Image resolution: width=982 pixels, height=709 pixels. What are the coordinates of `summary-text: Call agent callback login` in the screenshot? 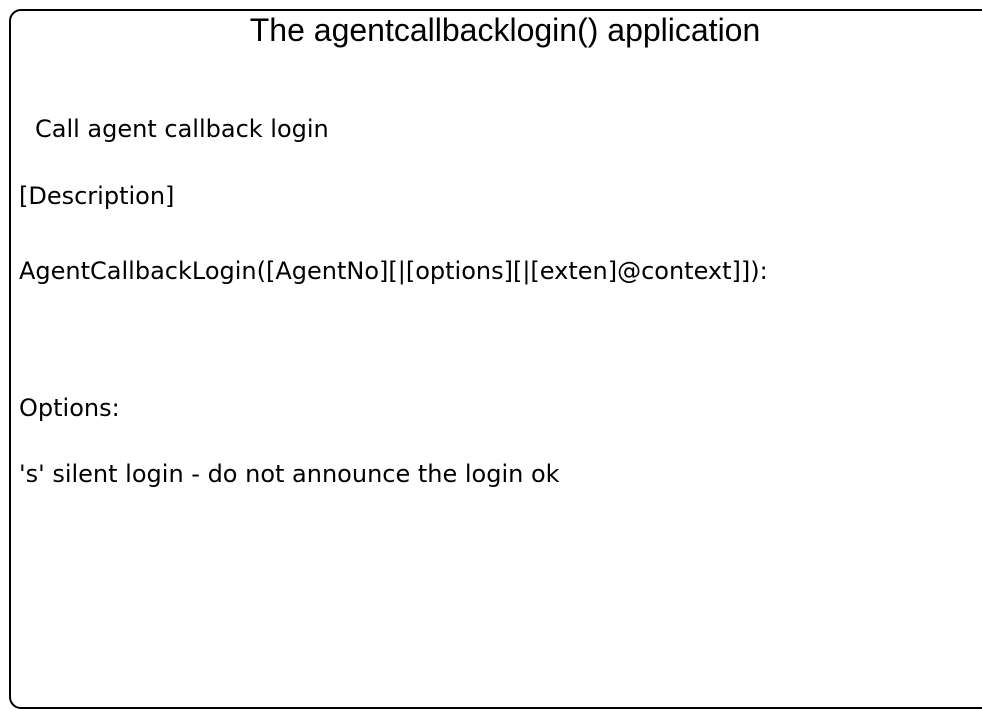 It's located at (182, 129).